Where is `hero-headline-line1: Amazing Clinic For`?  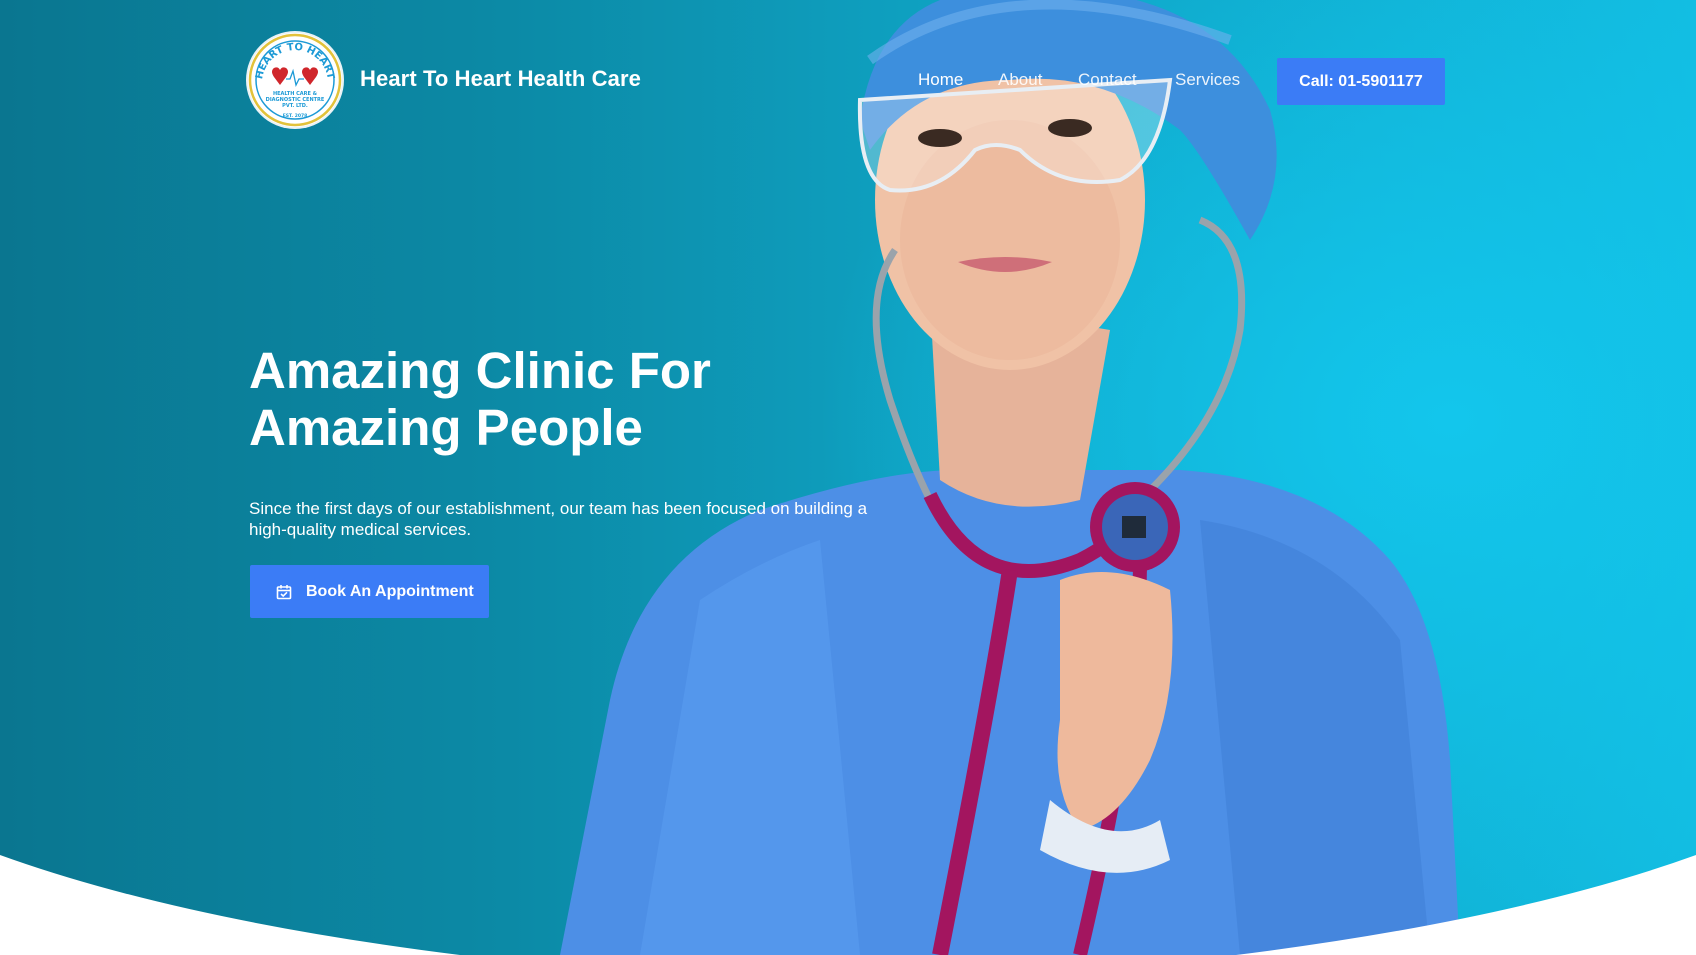
hero-headline-line1: Amazing Clinic For is located at coordinates (480, 370).